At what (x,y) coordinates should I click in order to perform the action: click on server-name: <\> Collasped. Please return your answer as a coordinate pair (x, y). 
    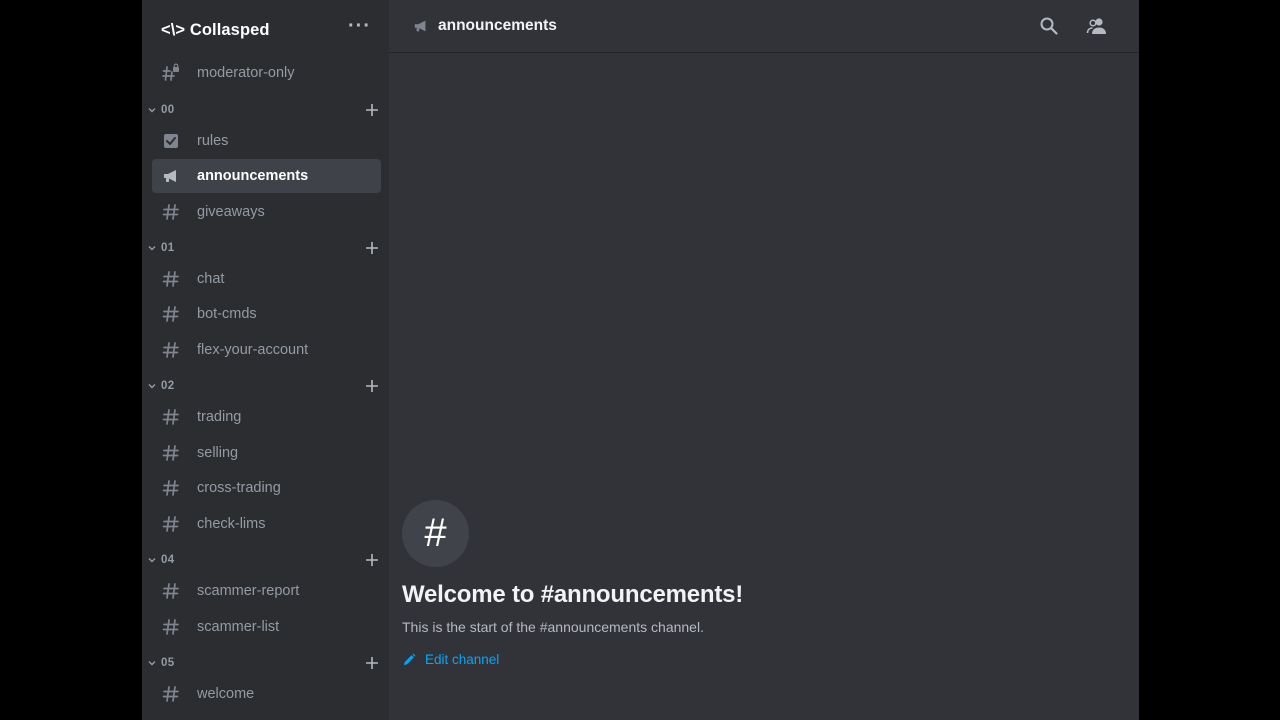
    Looking at the image, I should click on (215, 29).